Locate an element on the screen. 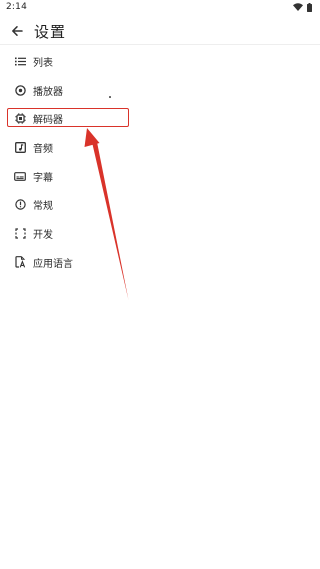  menu-item-app-language: 应用语言 is located at coordinates (160, 262).